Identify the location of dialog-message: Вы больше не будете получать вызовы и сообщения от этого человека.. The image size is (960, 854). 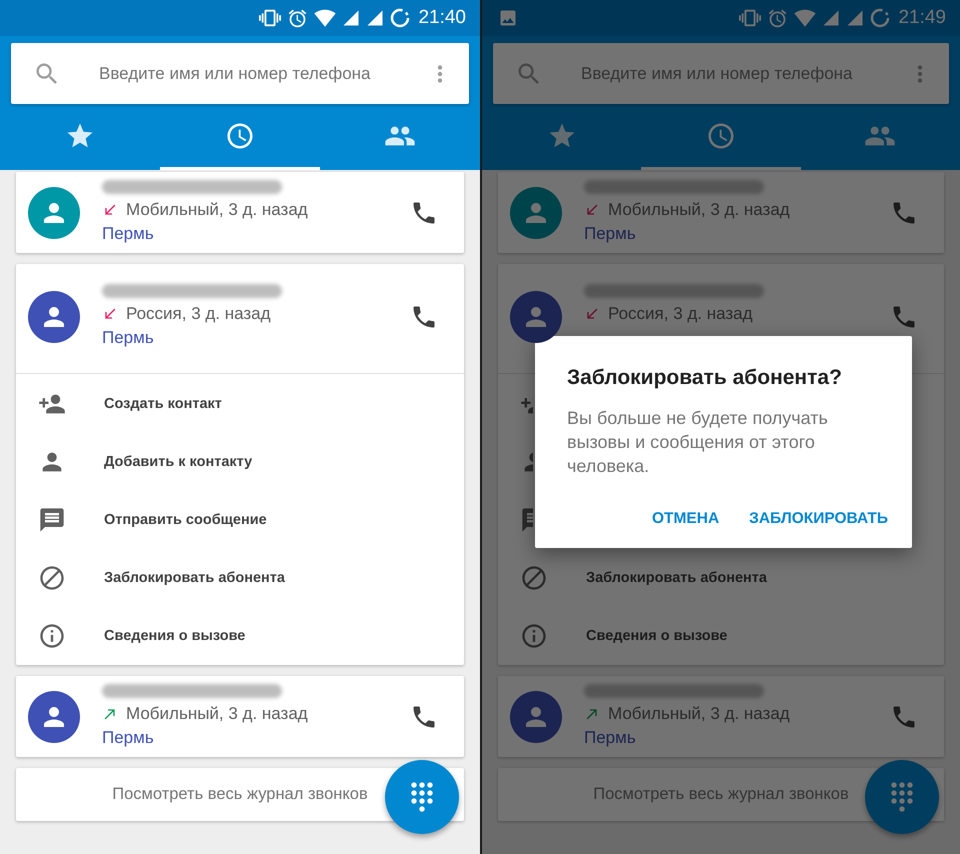
(698, 442).